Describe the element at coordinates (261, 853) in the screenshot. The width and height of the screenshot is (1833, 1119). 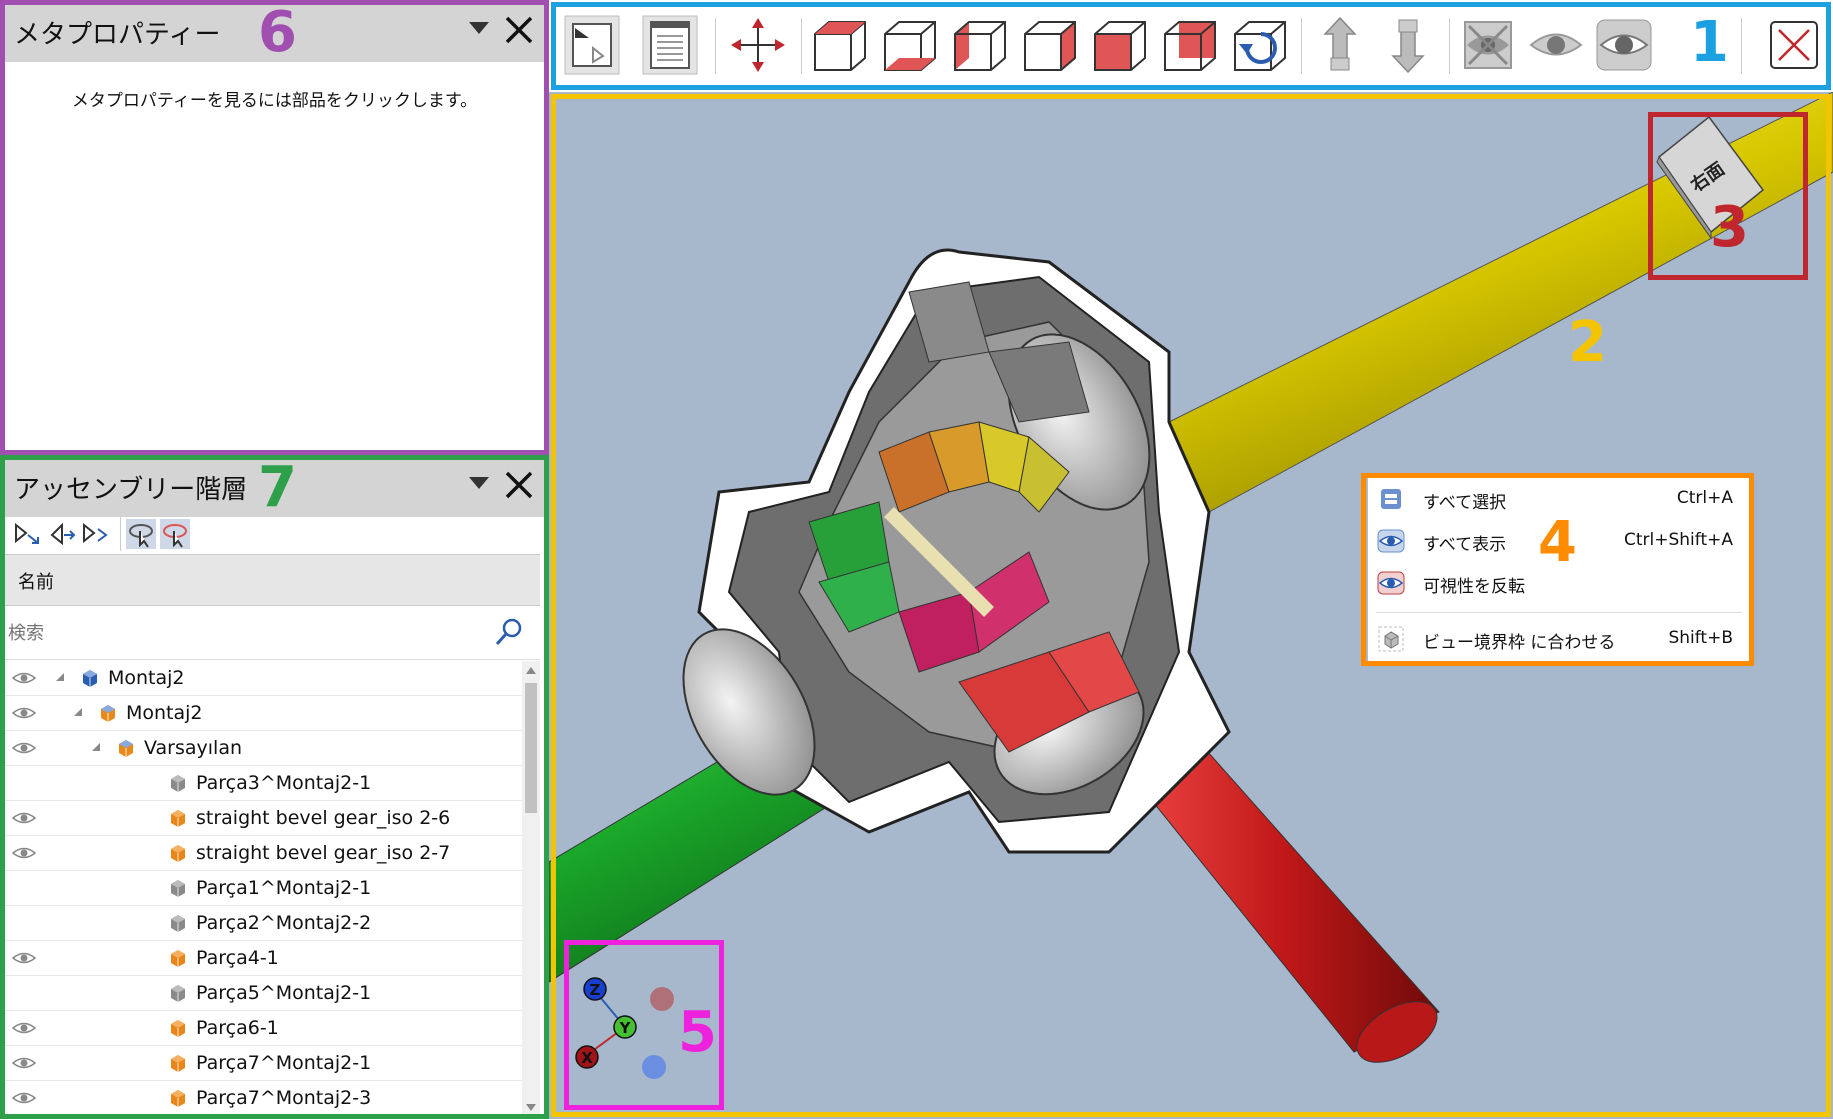
I see `tree-row: straight bevel gear_iso 2-7` at that location.